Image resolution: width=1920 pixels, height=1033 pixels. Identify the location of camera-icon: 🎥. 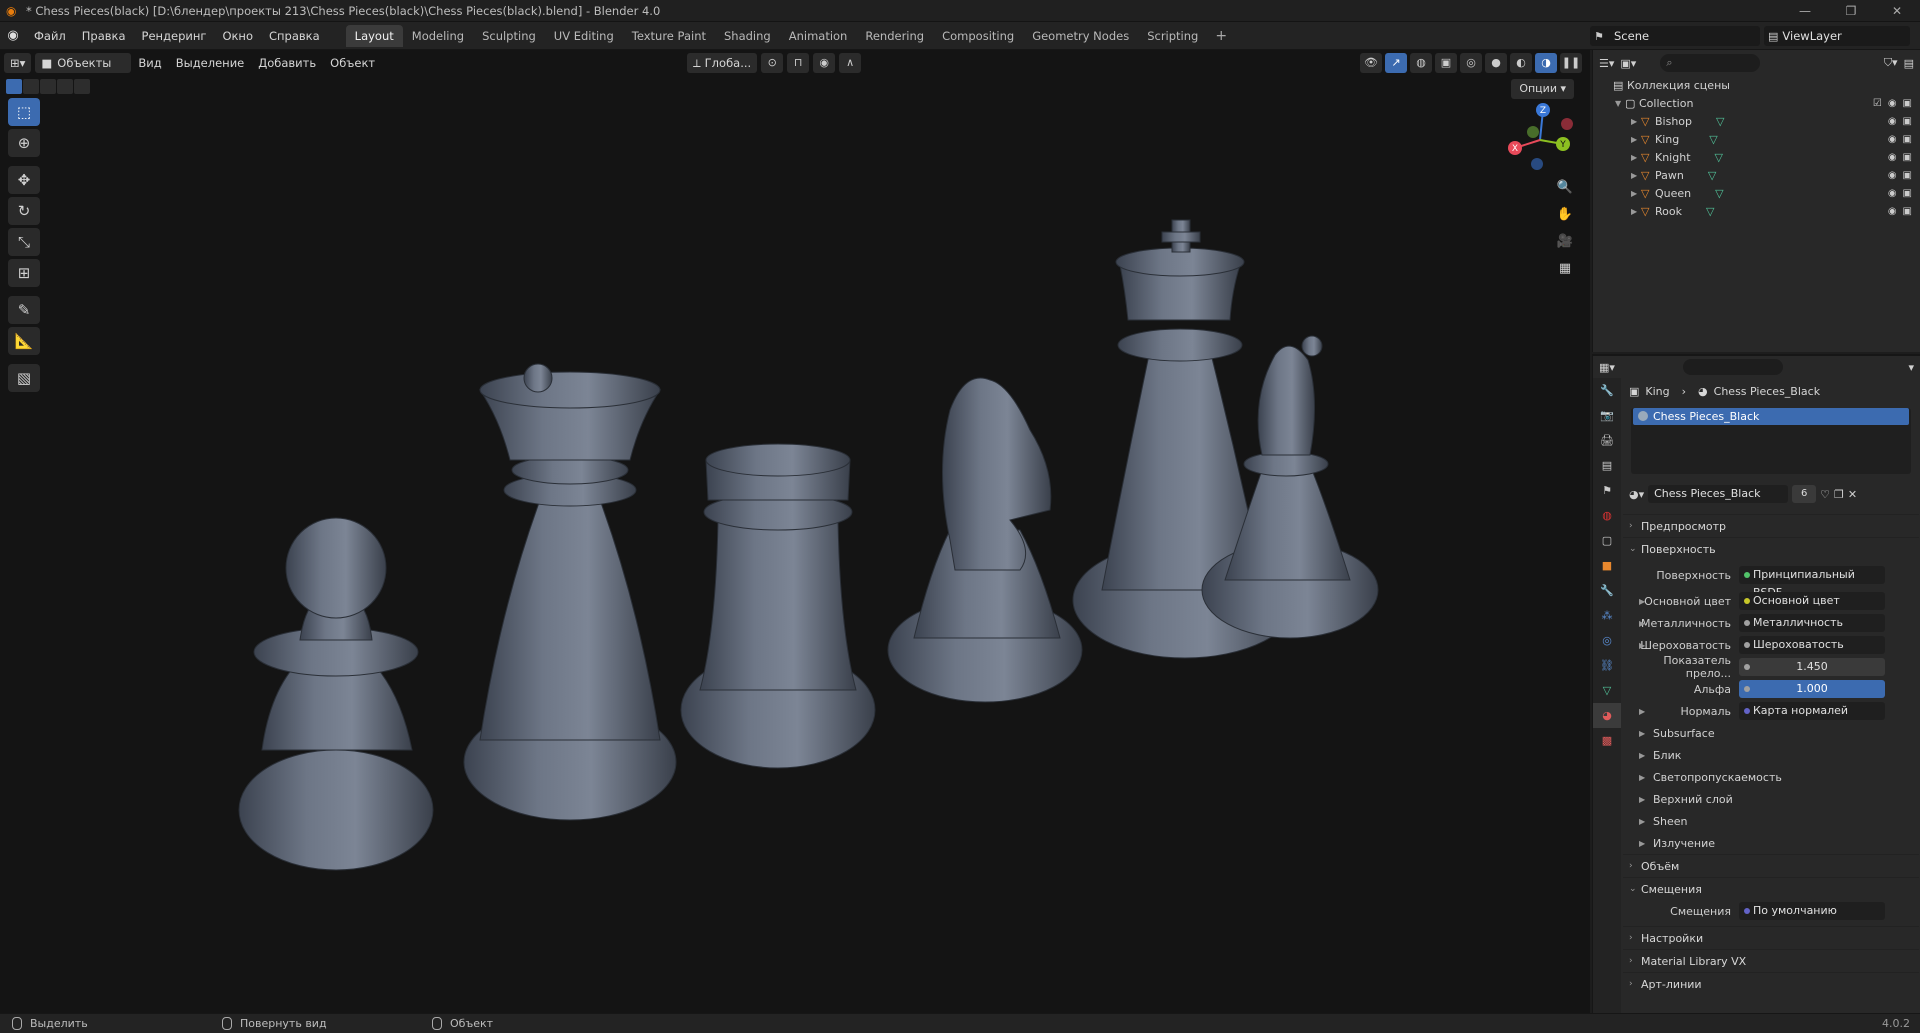
(1565, 242).